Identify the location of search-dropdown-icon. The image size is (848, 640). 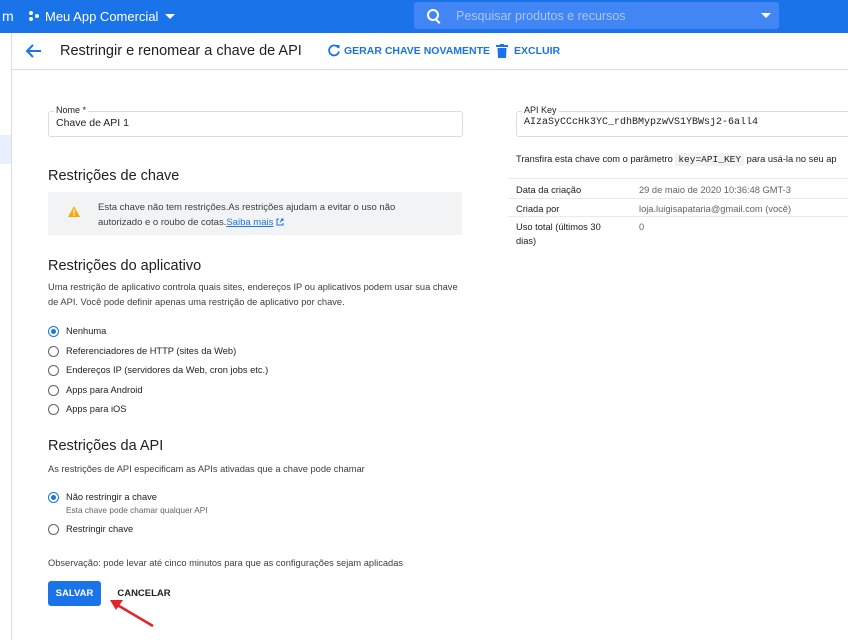
(766, 15).